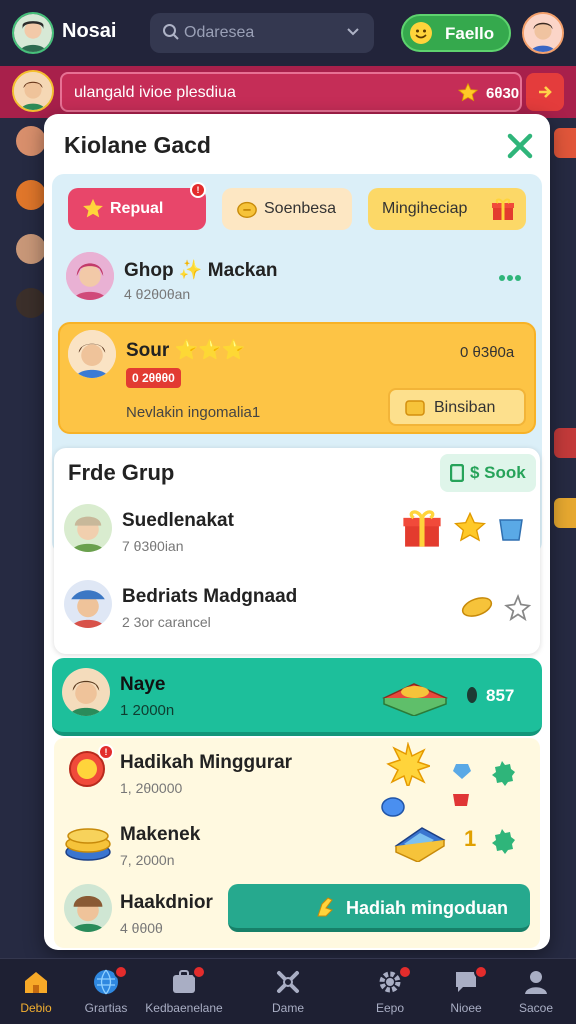  I want to click on nav-label: Eepo, so click(390, 1008).